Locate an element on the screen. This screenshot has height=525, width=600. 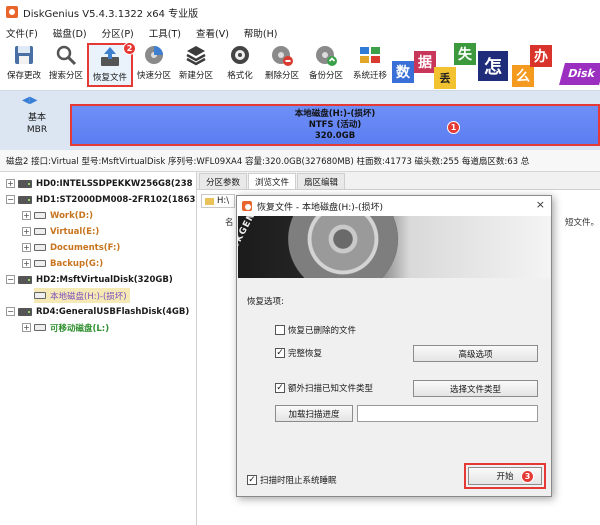
column-name-header: 名 is located at coordinates (229, 222).